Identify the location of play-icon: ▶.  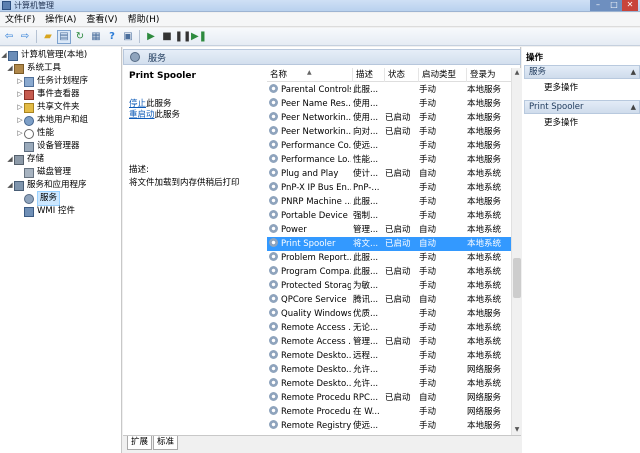
(151, 37).